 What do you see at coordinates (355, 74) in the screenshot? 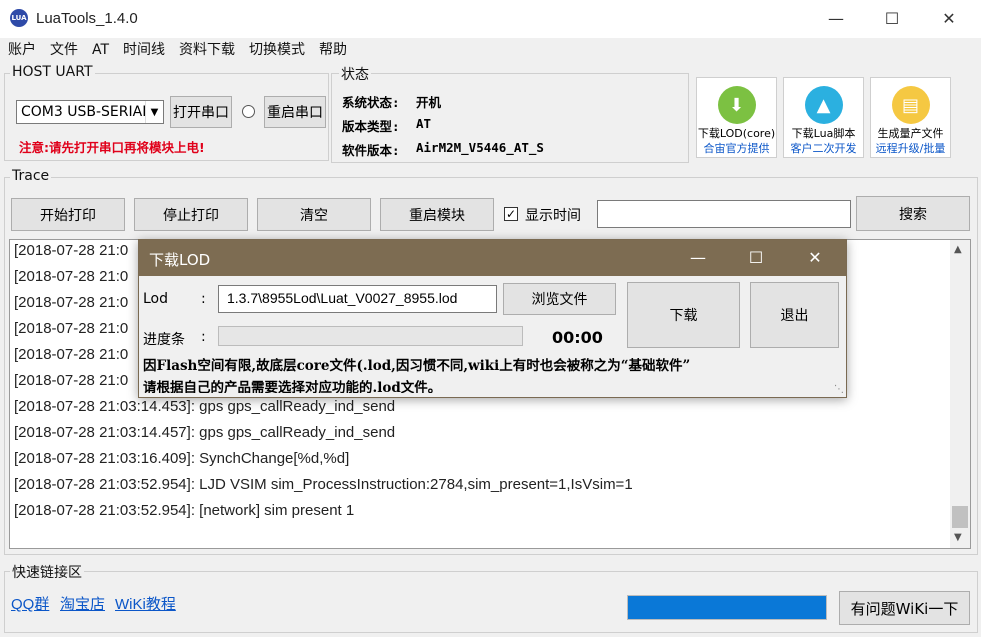
I see `status-label: 状态` at bounding box center [355, 74].